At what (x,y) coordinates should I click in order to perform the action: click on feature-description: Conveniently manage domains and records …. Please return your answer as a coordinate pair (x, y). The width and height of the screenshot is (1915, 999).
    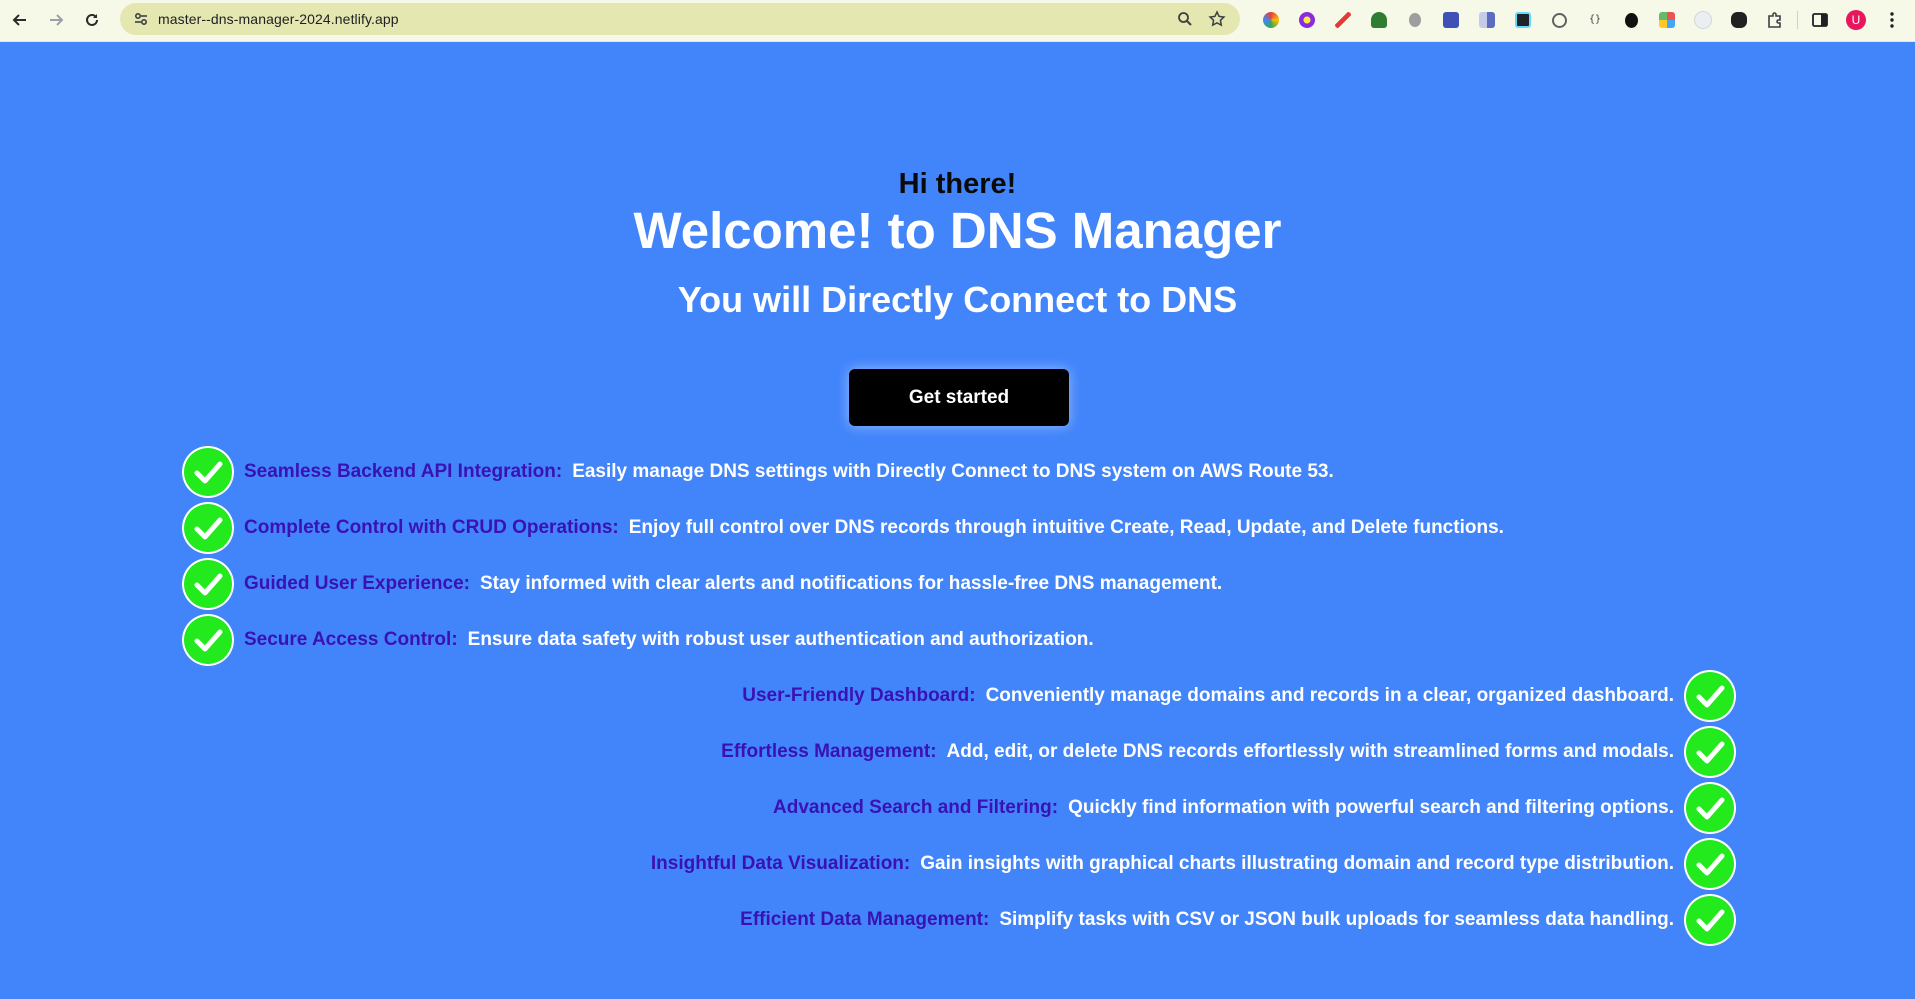
    Looking at the image, I should click on (1329, 695).